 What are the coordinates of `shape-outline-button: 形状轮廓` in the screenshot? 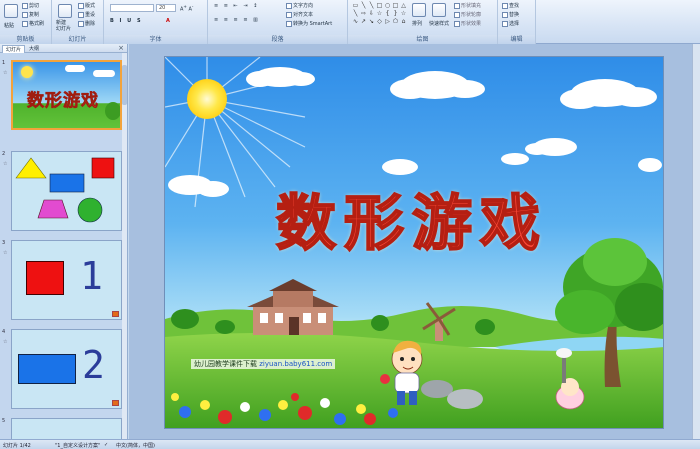 It's located at (467, 14).